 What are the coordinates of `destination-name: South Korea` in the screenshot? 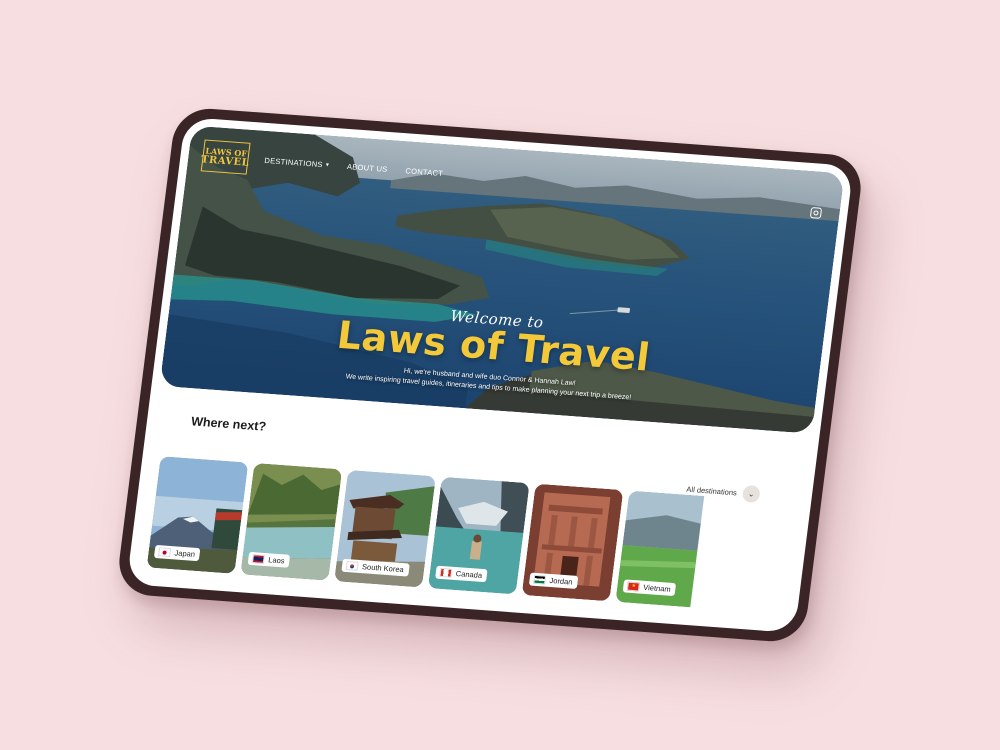 It's located at (383, 568).